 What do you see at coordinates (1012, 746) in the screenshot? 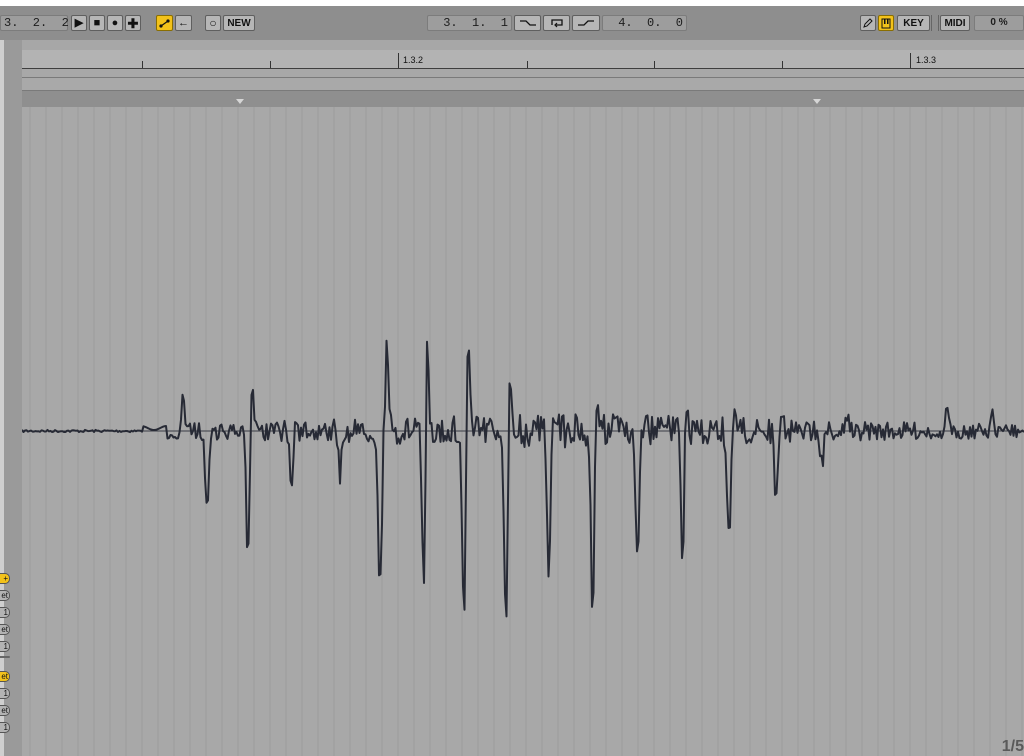
I see `page-indicator: 1/5` at bounding box center [1012, 746].